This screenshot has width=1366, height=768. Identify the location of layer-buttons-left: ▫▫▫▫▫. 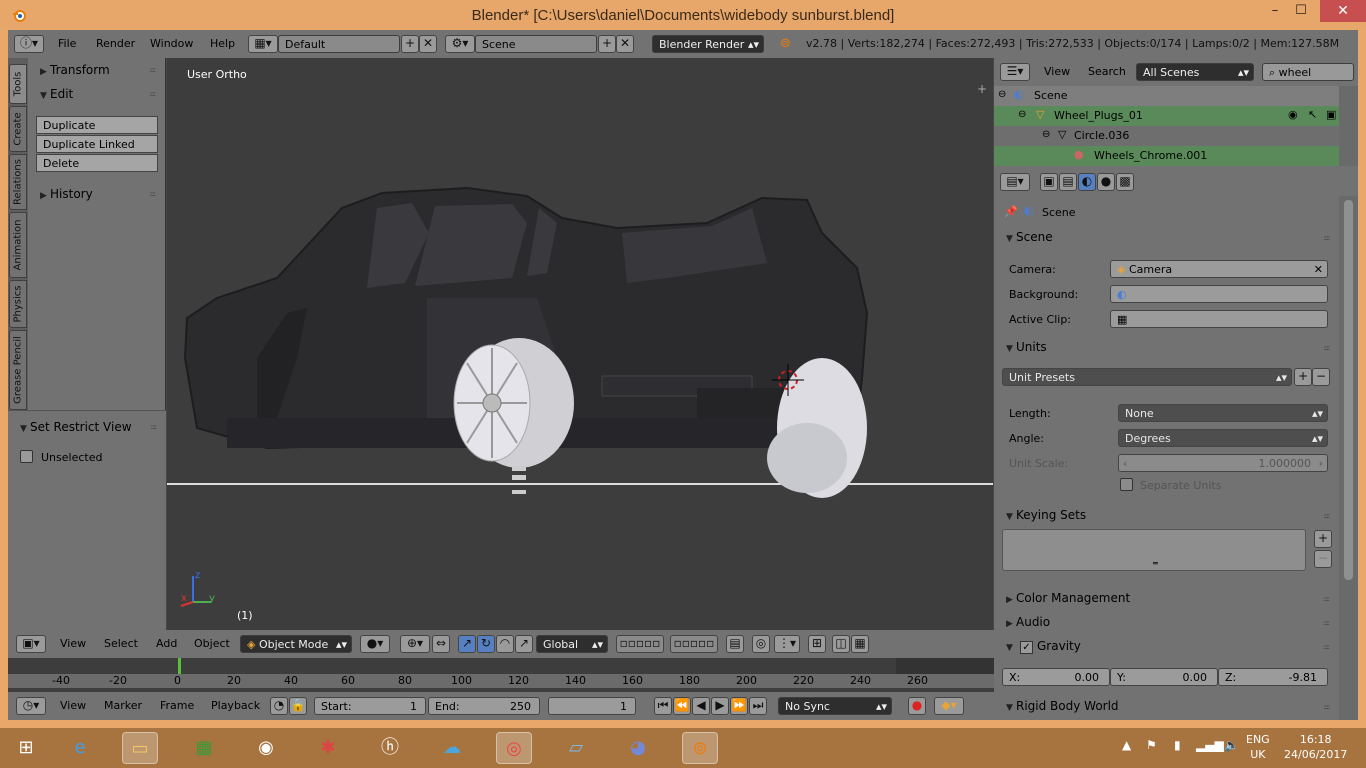
(640, 644).